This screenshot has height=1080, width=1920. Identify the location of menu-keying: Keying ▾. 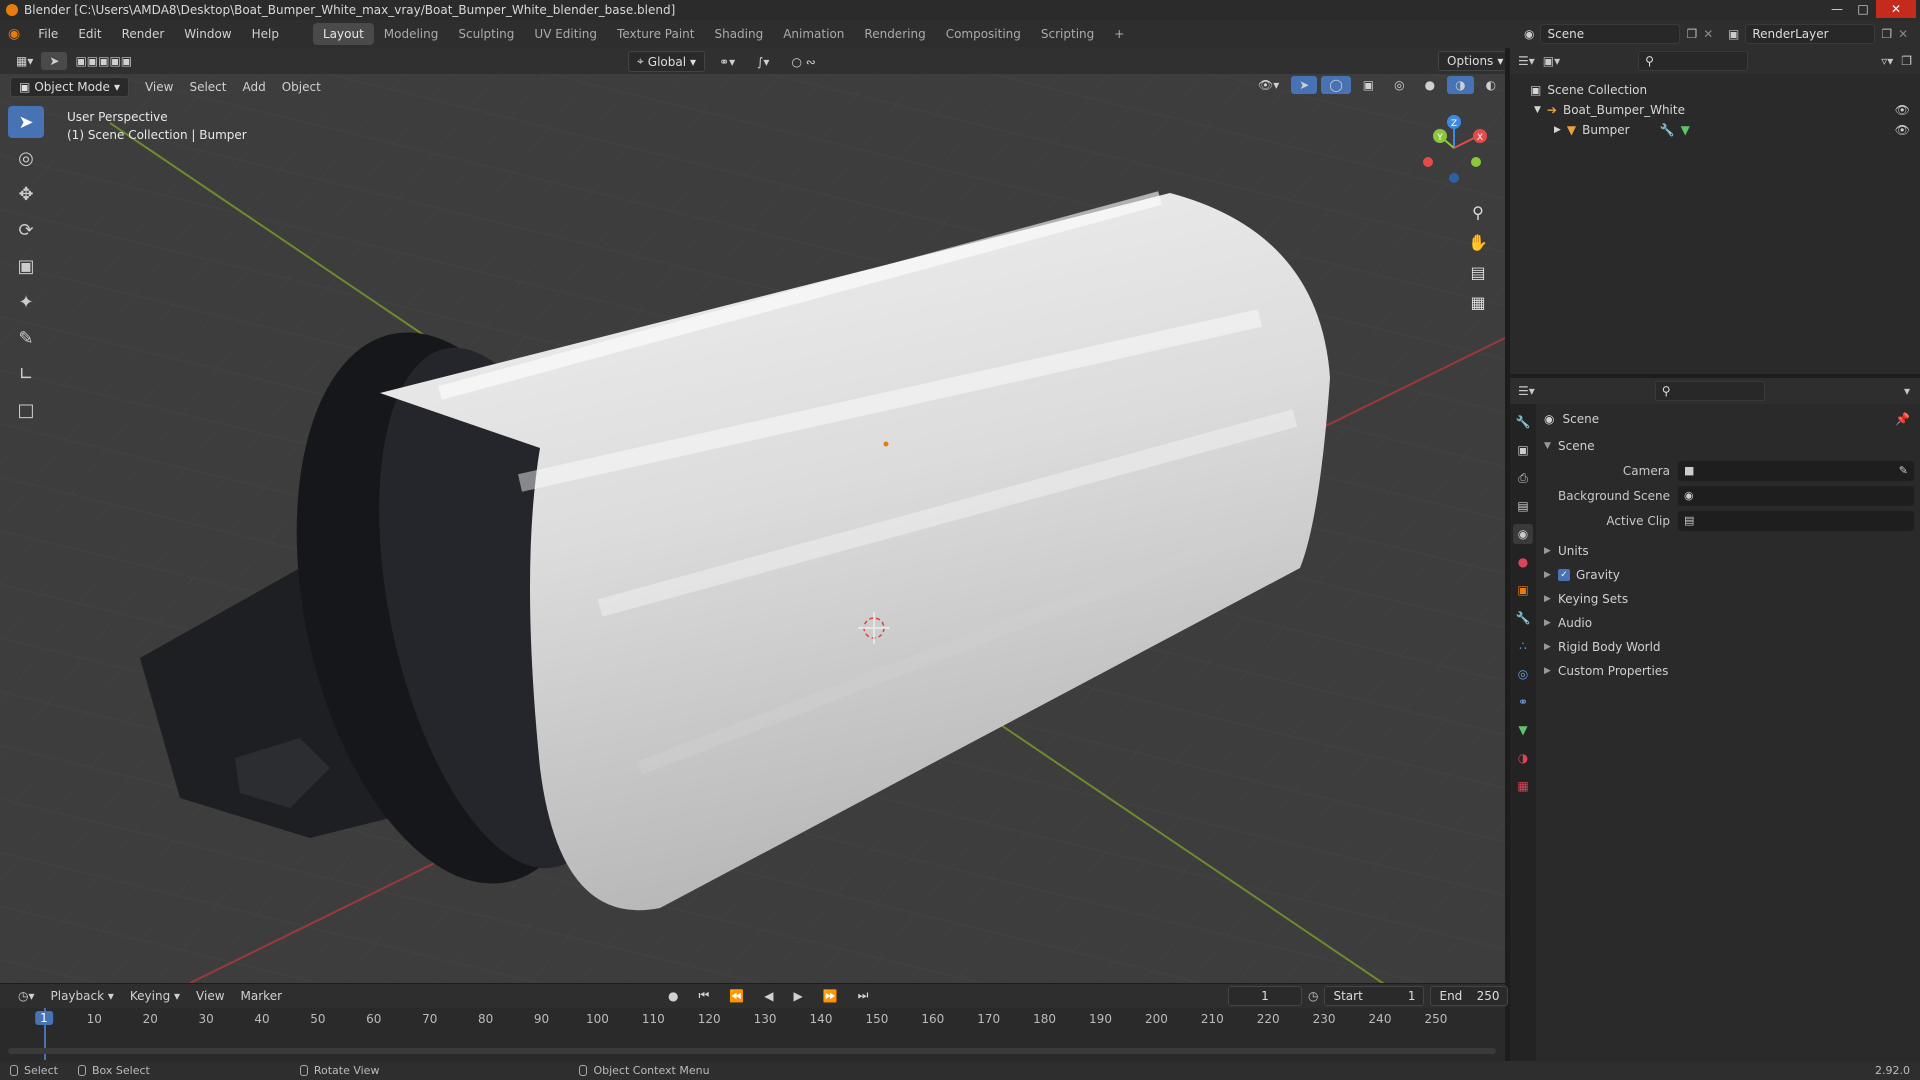
(155, 996).